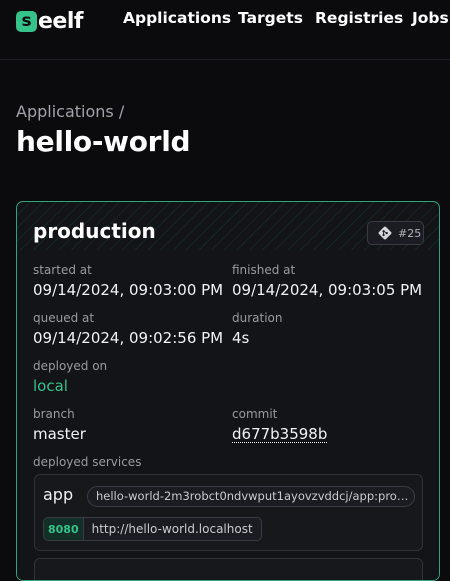  Describe the element at coordinates (241, 338) in the screenshot. I see `duration-value: 4s` at that location.